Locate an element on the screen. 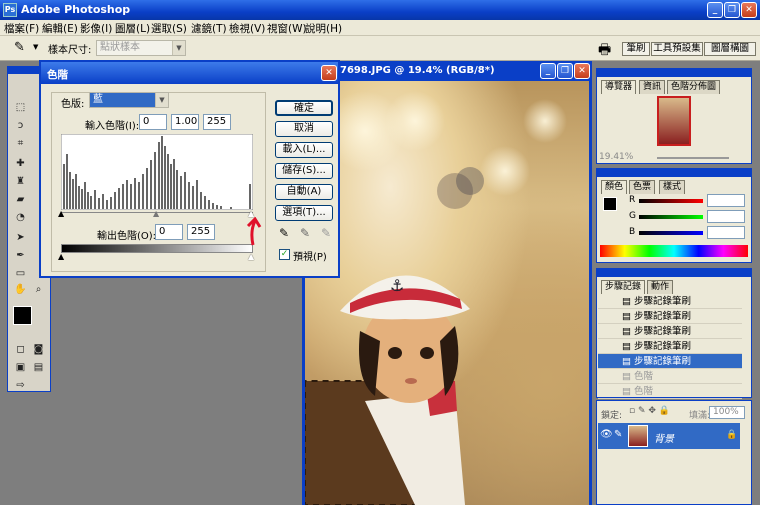 The width and height of the screenshot is (760, 505). tab-swatches: 色票 is located at coordinates (642, 187).